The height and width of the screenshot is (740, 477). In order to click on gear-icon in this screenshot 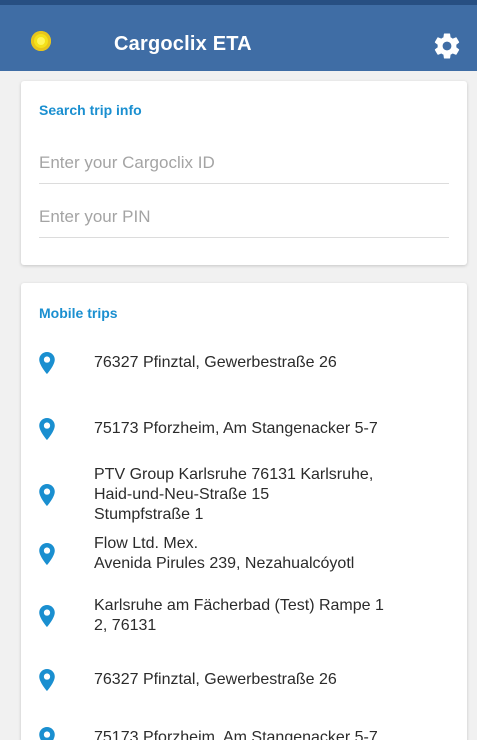, I will do `click(447, 46)`.